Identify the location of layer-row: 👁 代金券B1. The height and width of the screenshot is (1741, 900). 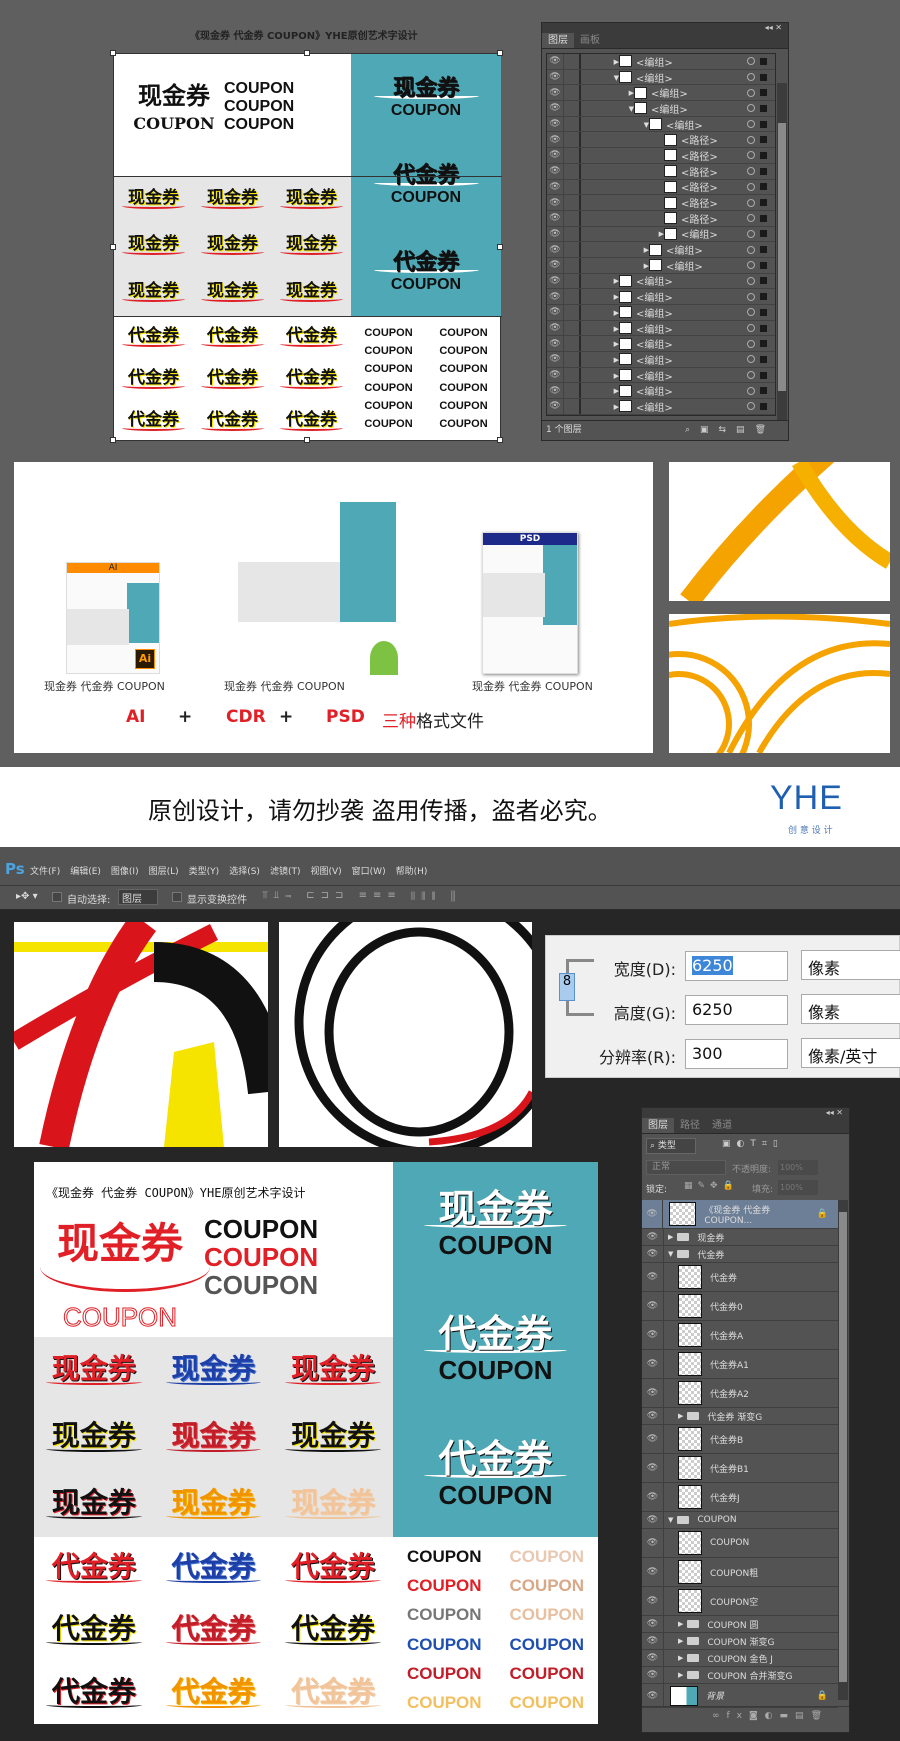
(740, 1468).